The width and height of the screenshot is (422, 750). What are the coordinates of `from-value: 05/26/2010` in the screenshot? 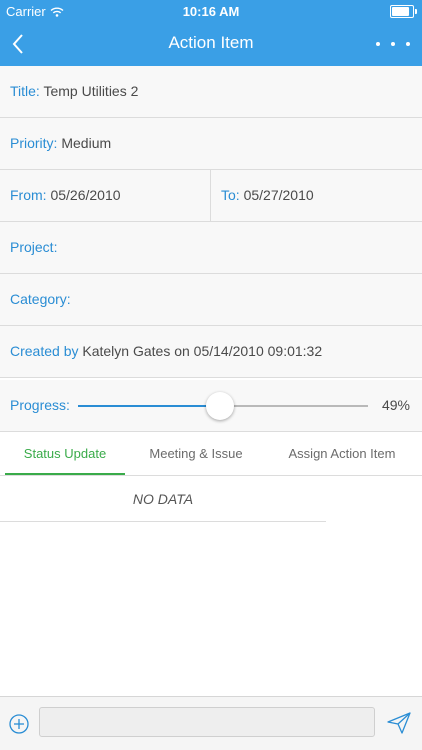 It's located at (85, 195).